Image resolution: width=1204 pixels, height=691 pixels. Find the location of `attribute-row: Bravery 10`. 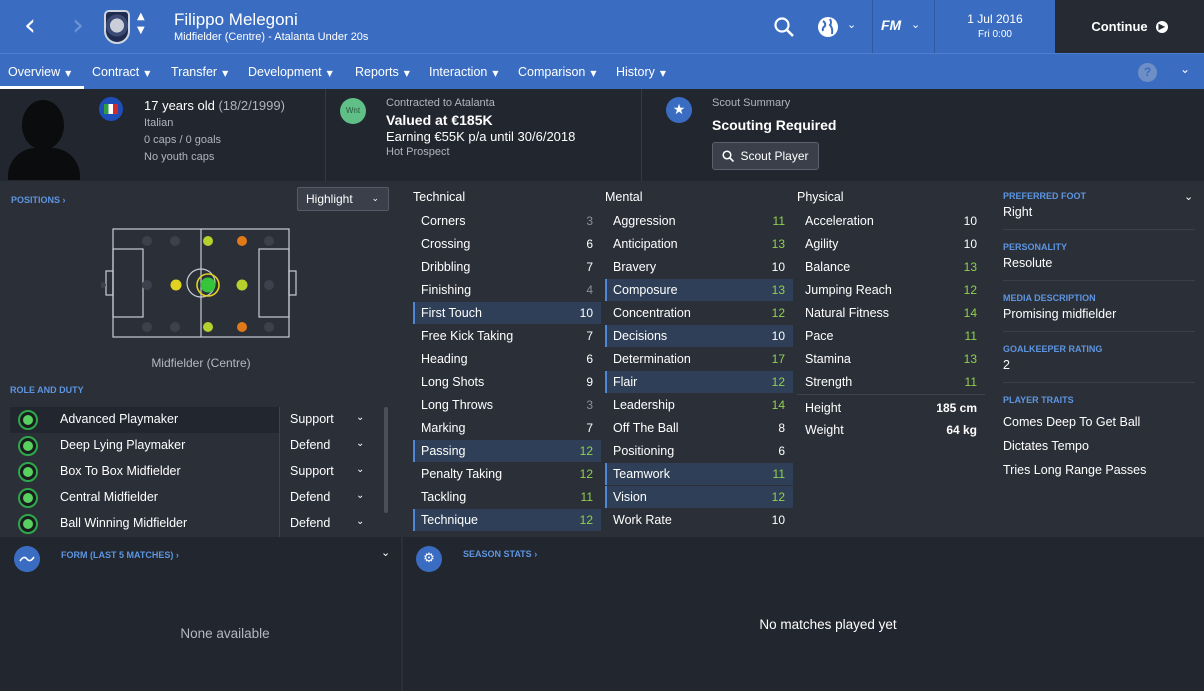

attribute-row: Bravery 10 is located at coordinates (699, 267).